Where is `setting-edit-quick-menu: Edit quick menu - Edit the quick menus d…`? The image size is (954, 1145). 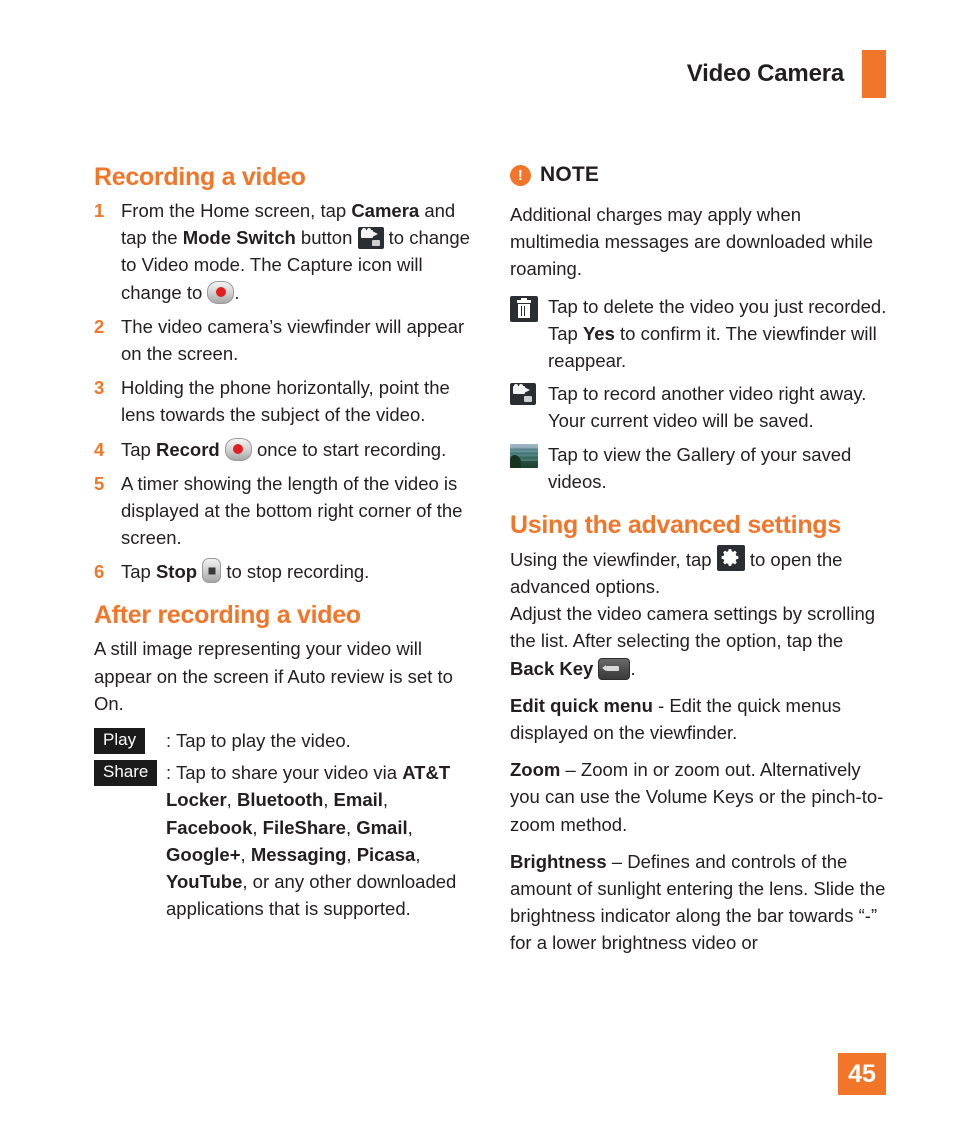 setting-edit-quick-menu: Edit quick menu - Edit the quick menus d… is located at coordinates (700, 719).